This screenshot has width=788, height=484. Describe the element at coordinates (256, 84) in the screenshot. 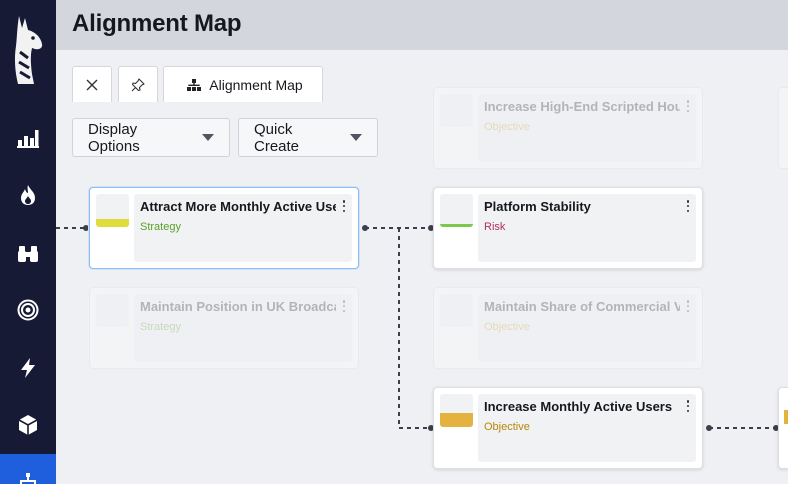

I see `tab-label: Alignment Map` at that location.